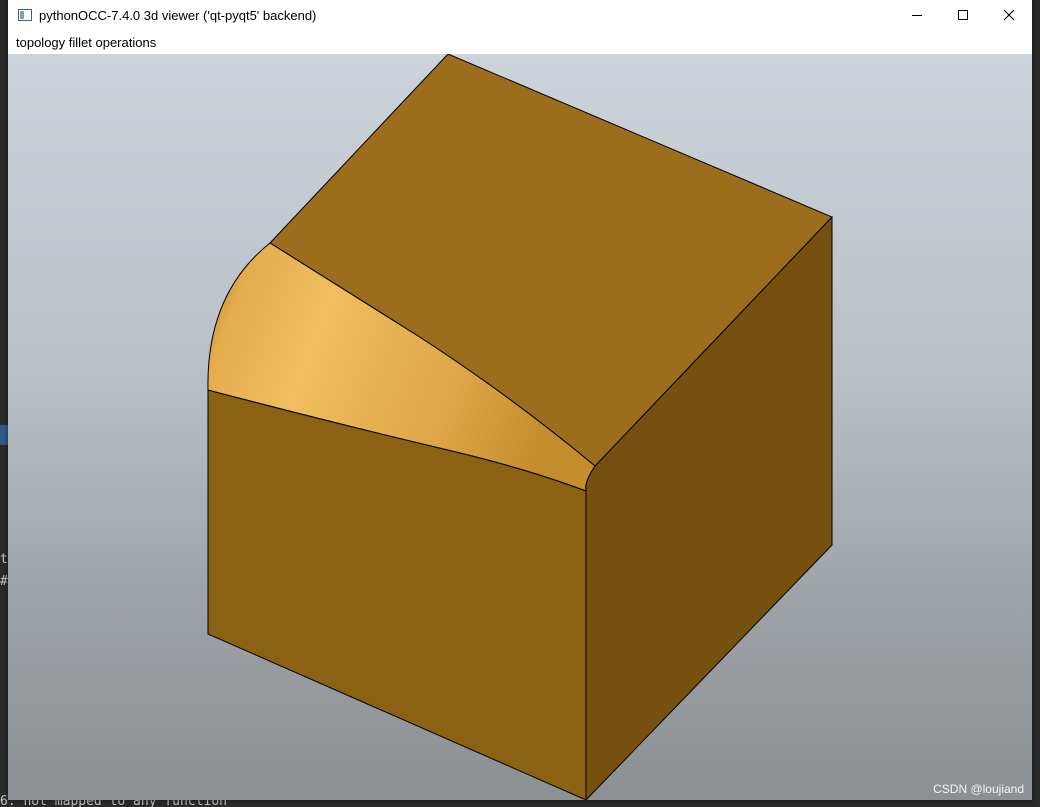 The image size is (1040, 807). What do you see at coordinates (25, 15) in the screenshot?
I see `app-icon` at bounding box center [25, 15].